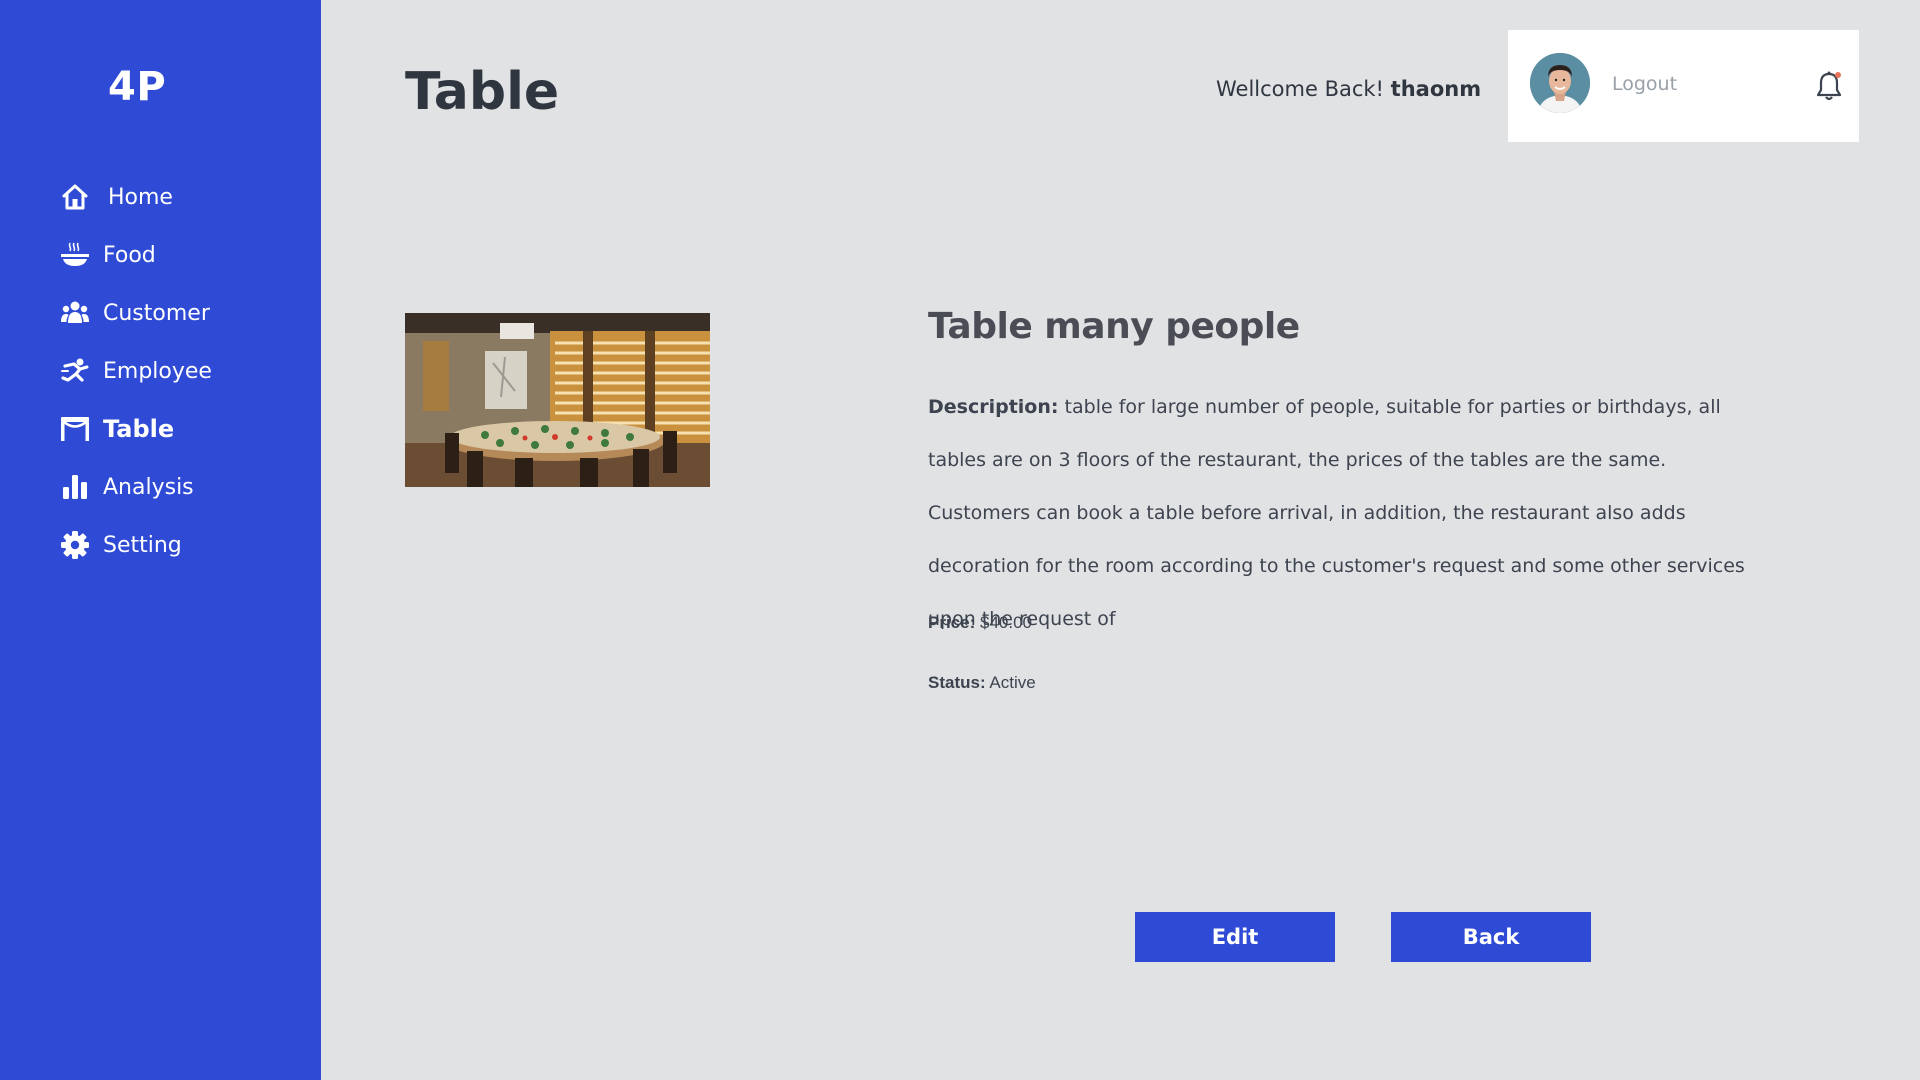 The image size is (1920, 1080). Describe the element at coordinates (952, 622) in the screenshot. I see `price-label: Price:` at that location.